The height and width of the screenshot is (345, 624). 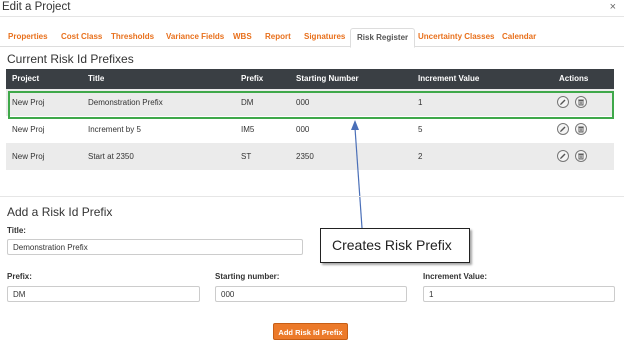 I want to click on tab-uncertainty-classes: Uncertainty Classes, so click(x=456, y=36).